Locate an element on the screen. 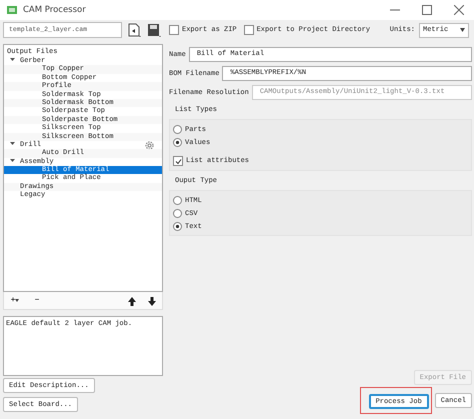 The width and height of the screenshot is (474, 419). check-icon is located at coordinates (178, 161).